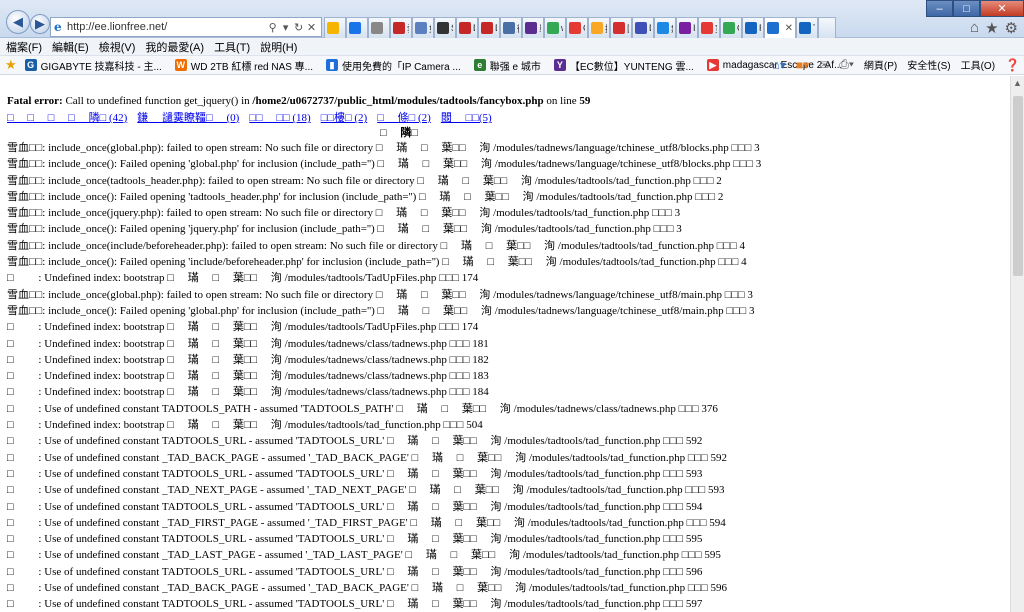  I want to click on scroll-up-icon: ▲, so click(1017, 83).